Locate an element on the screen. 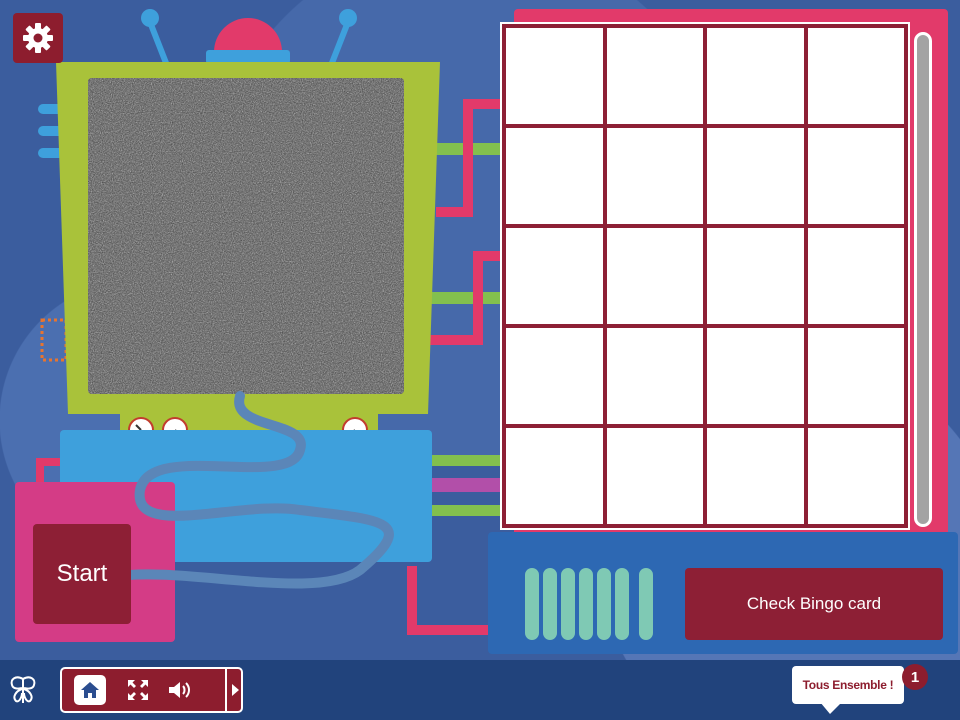  sound-button is located at coordinates (181, 690).